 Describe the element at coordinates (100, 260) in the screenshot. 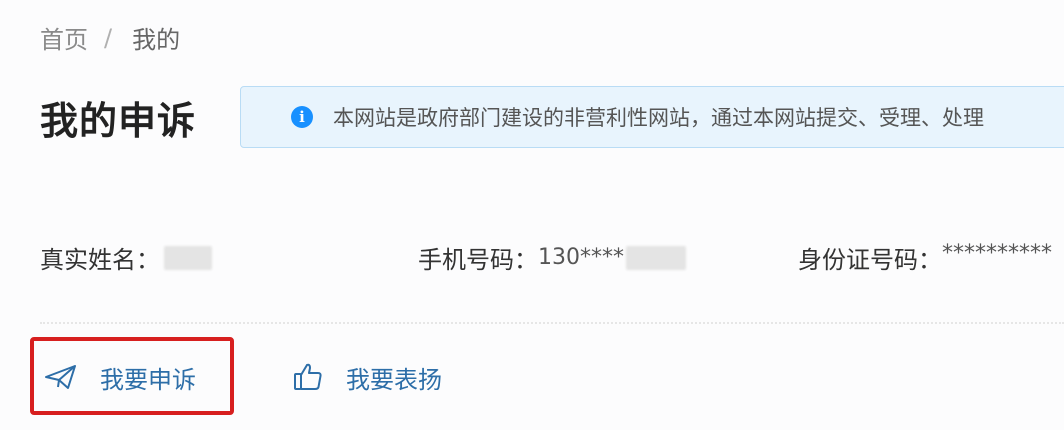

I see `real-name-label: 真实姓名：` at that location.